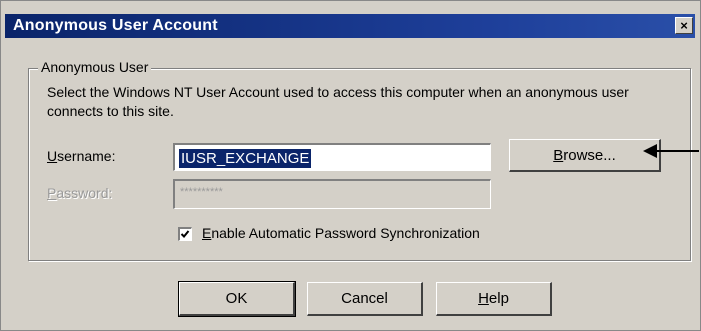  I want to click on username-label-rest: sername:, so click(86, 156).